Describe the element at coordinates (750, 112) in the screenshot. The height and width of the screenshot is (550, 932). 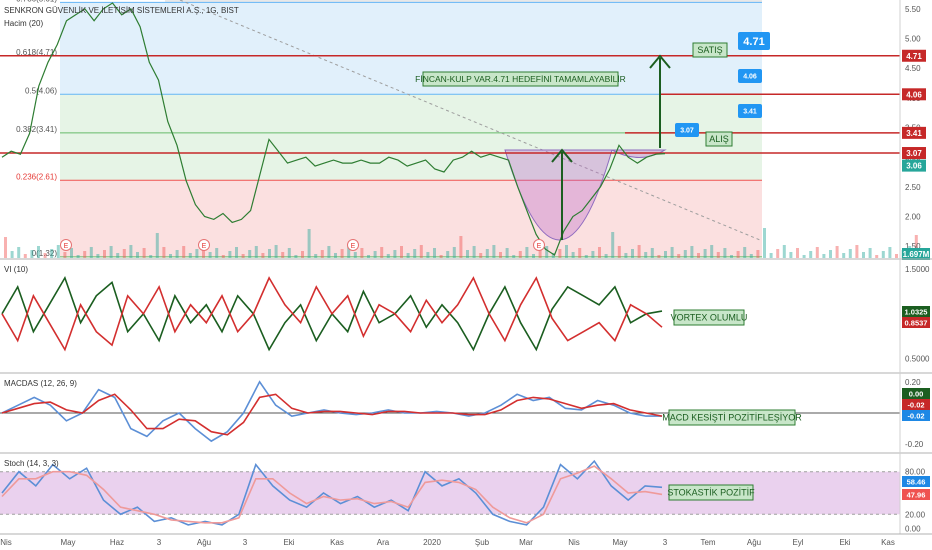
I see `price-callout: 3.41` at that location.